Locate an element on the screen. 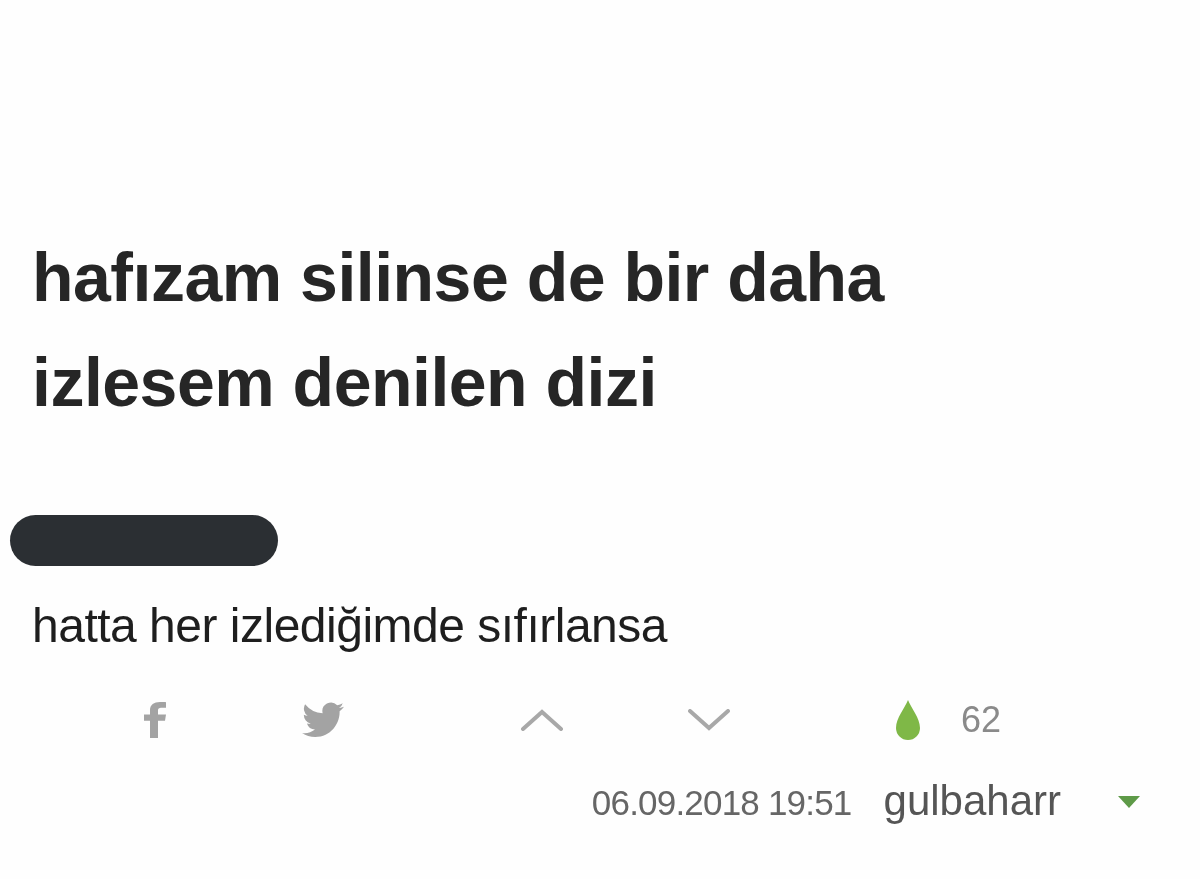 The height and width of the screenshot is (879, 1200). author-name: gulbaharr is located at coordinates (972, 801).